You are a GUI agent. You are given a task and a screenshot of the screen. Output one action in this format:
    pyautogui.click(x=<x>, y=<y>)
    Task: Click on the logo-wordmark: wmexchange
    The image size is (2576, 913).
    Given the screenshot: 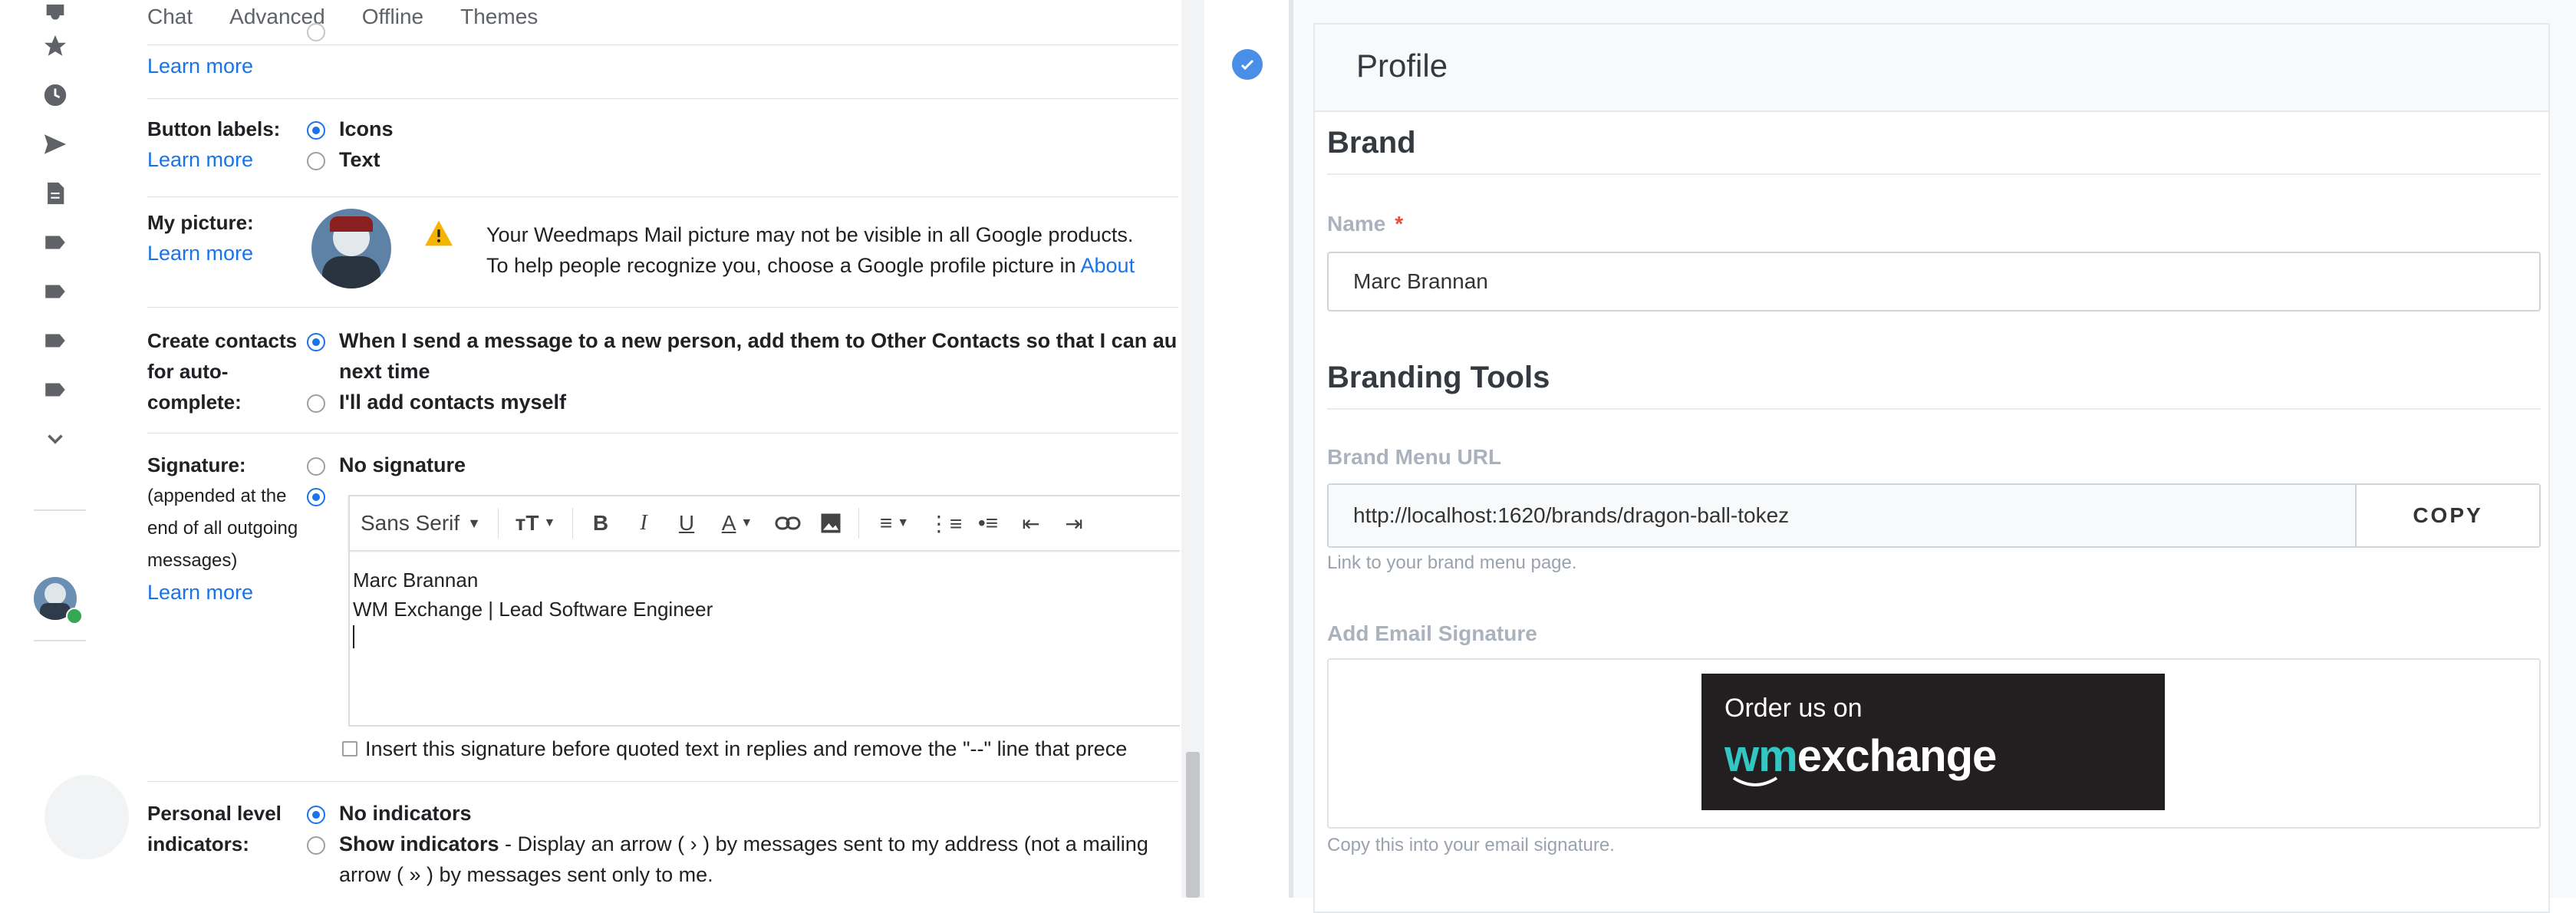 What is the action you would take?
    pyautogui.click(x=1861, y=756)
    